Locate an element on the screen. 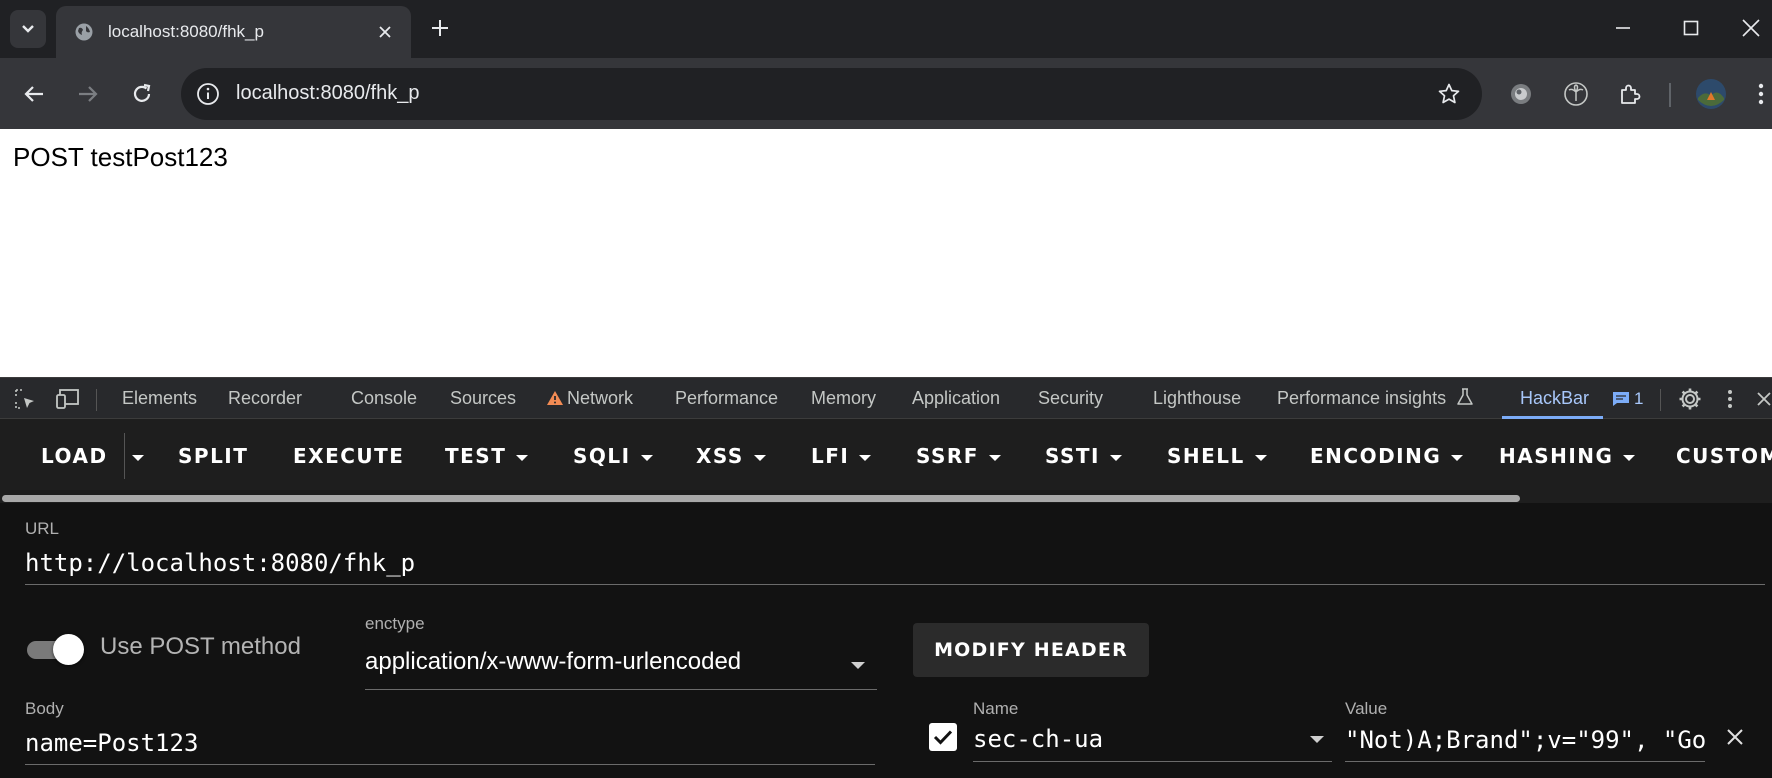 The image size is (1772, 778). close-icon is located at coordinates (1751, 28).